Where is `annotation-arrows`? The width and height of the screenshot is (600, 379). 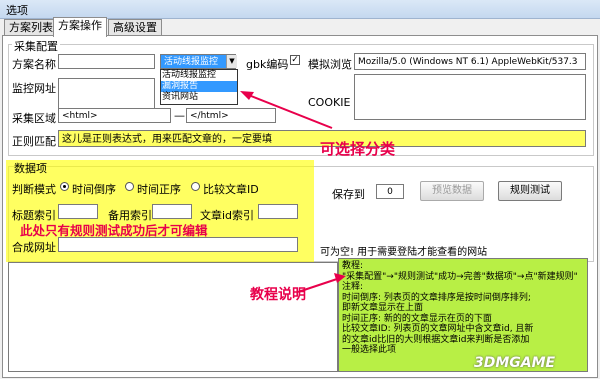
annotation-arrows is located at coordinates (293, 192).